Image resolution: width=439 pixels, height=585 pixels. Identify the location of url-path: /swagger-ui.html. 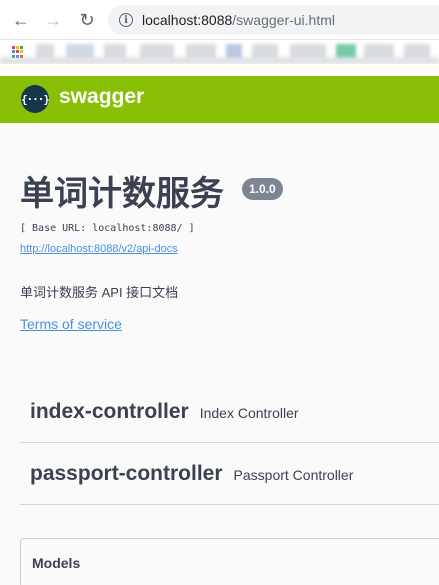
(283, 20).